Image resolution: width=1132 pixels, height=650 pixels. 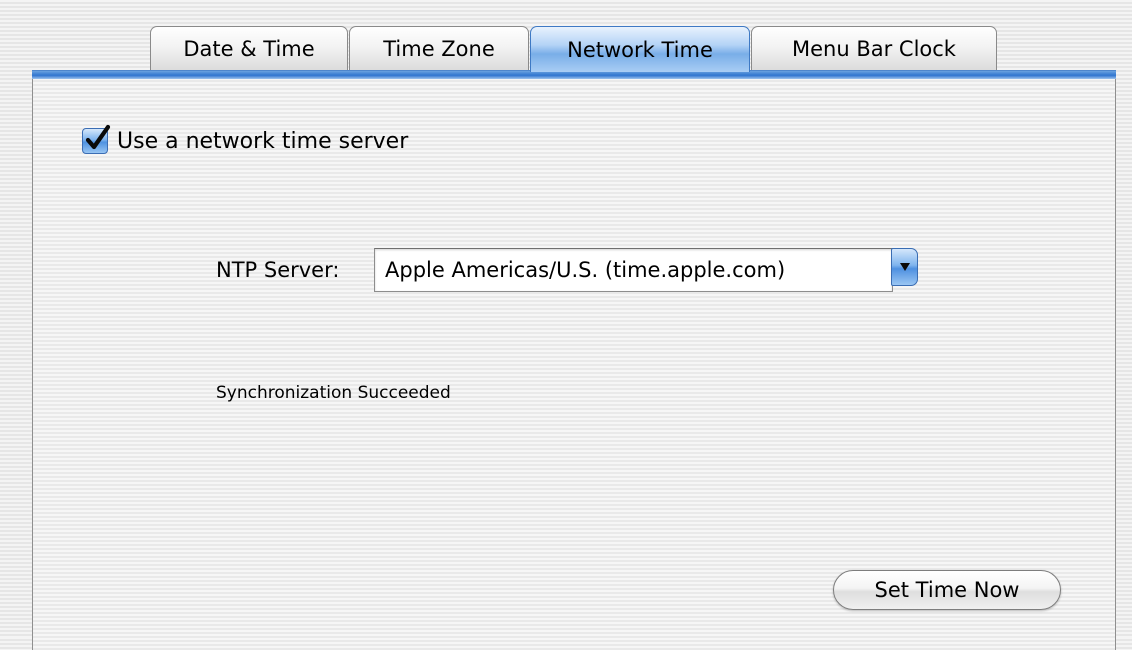 What do you see at coordinates (947, 590) in the screenshot?
I see `set-time-now-button: Set Time Now` at bounding box center [947, 590].